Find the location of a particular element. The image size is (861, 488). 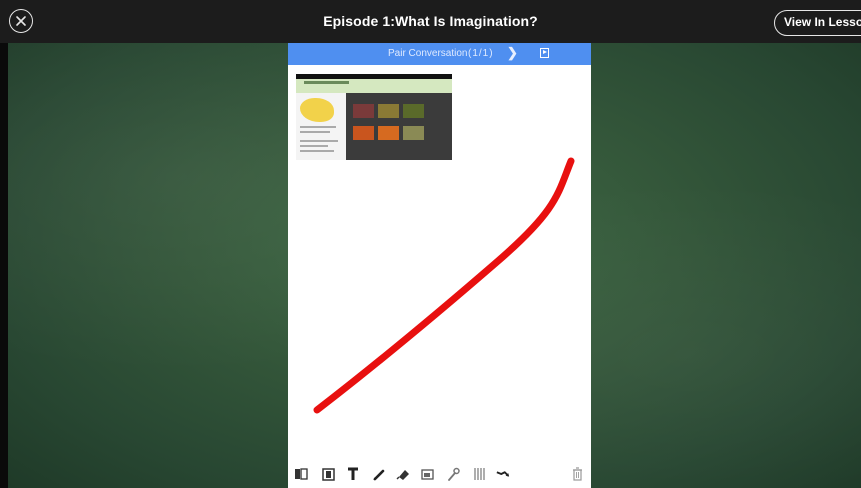

view-in-lesson-button: View In Lesson is located at coordinates (817, 23).